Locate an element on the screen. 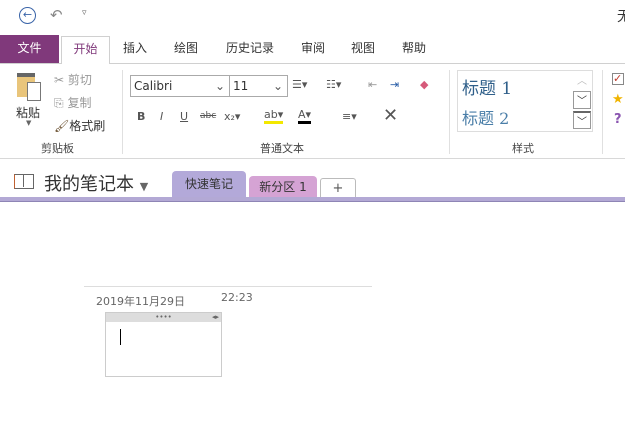 This screenshot has height=441, width=625. scissors-icon: ✂ is located at coordinates (59, 80).